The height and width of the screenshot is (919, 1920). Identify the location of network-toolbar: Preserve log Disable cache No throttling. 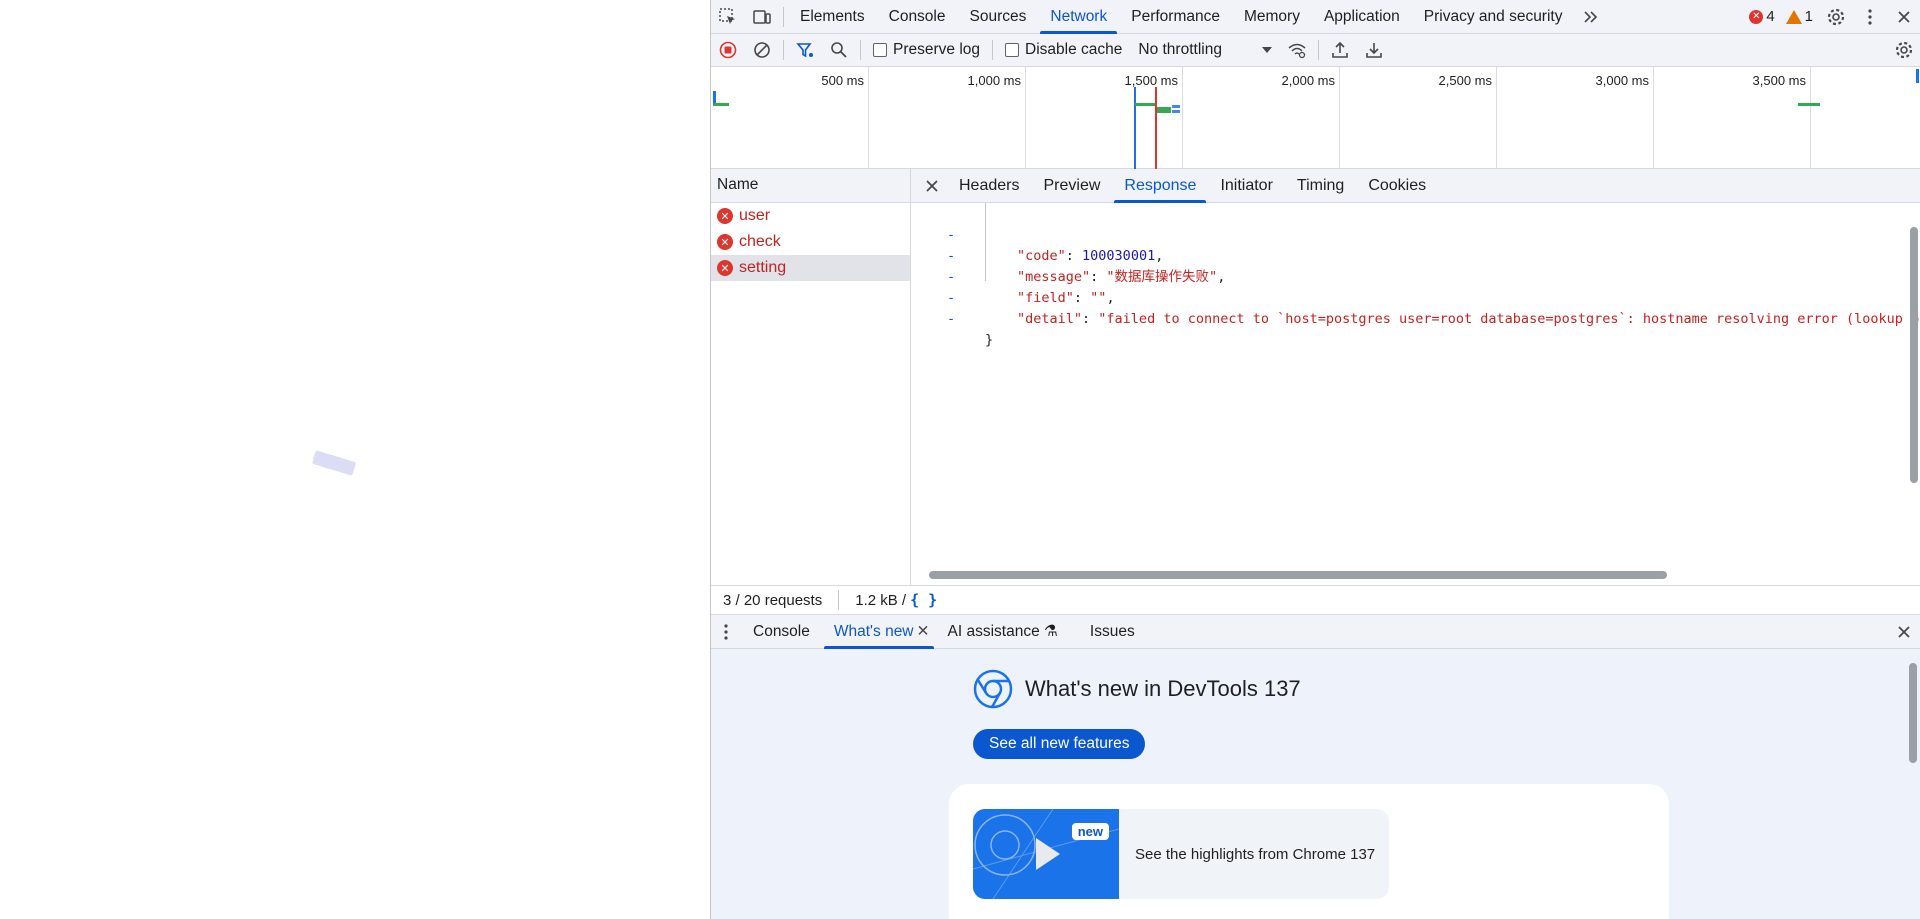
(1315, 50).